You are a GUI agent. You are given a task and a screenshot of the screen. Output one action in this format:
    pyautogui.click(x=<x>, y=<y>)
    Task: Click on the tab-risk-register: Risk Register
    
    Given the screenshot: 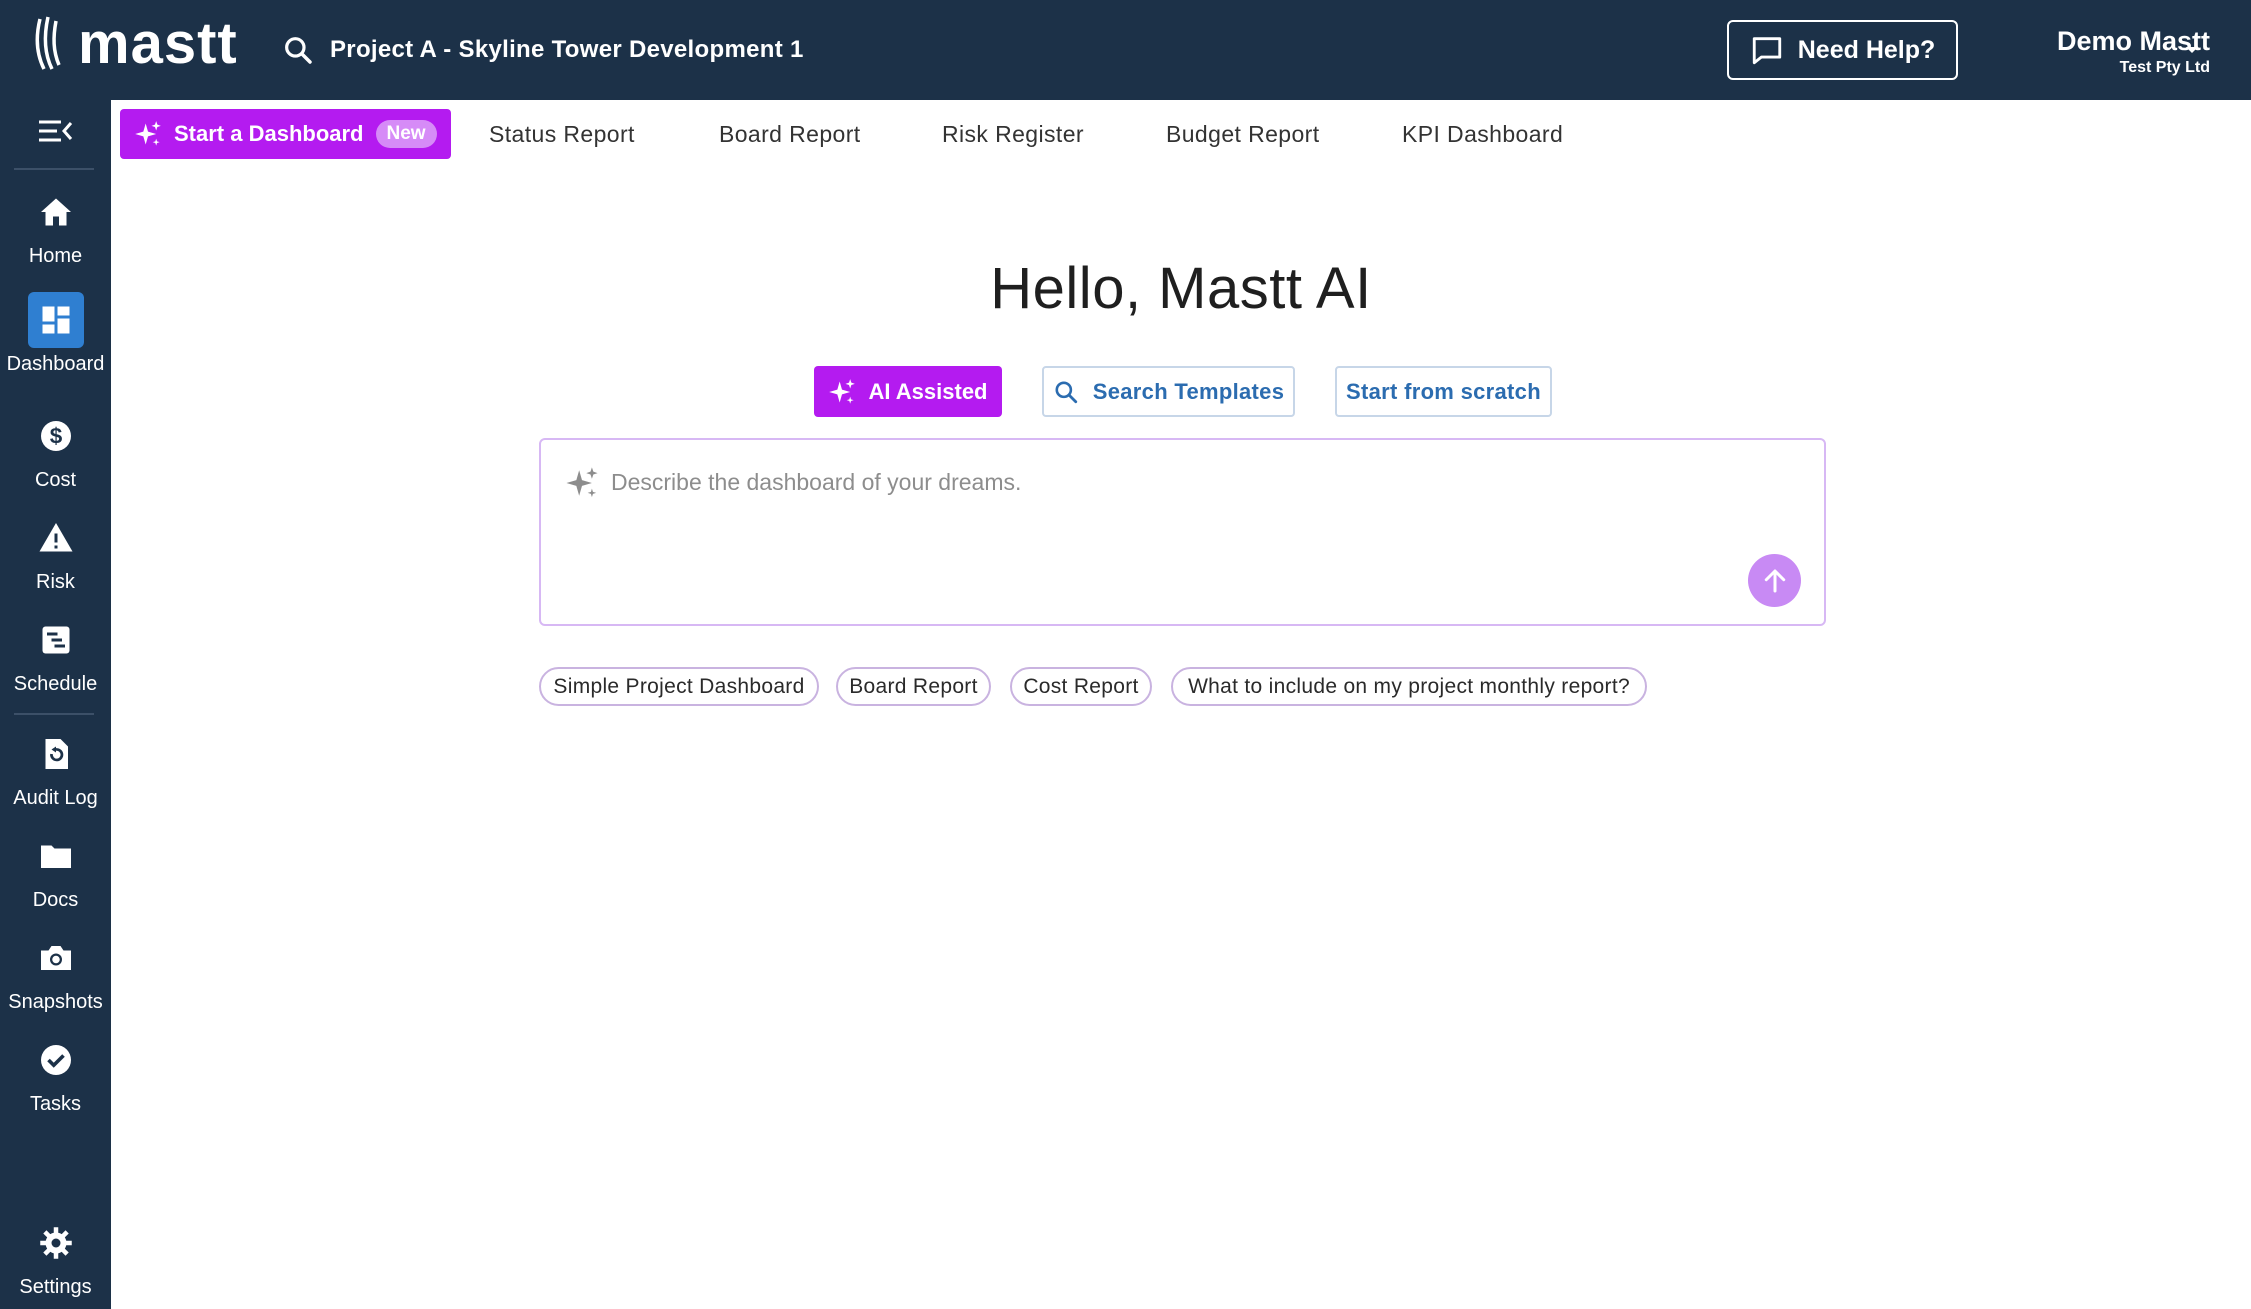 What is the action you would take?
    pyautogui.click(x=1013, y=134)
    